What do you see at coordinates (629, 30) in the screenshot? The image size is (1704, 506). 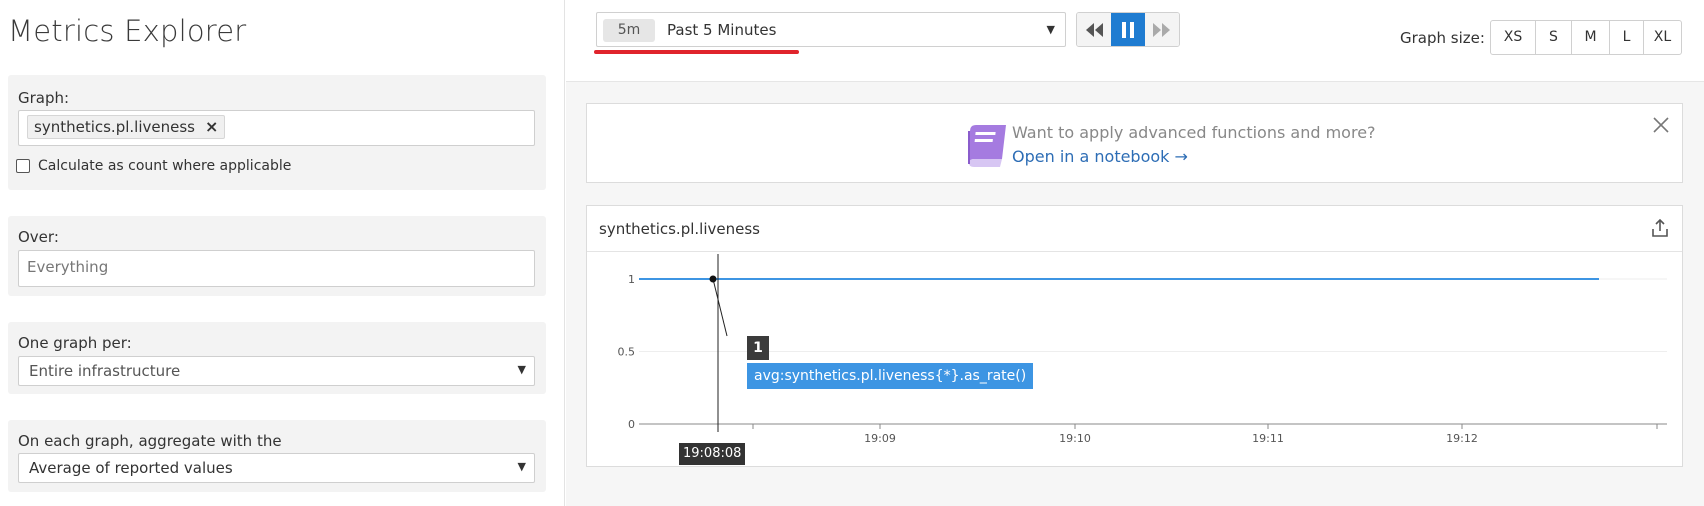 I see `time-range-pill: 5m` at bounding box center [629, 30].